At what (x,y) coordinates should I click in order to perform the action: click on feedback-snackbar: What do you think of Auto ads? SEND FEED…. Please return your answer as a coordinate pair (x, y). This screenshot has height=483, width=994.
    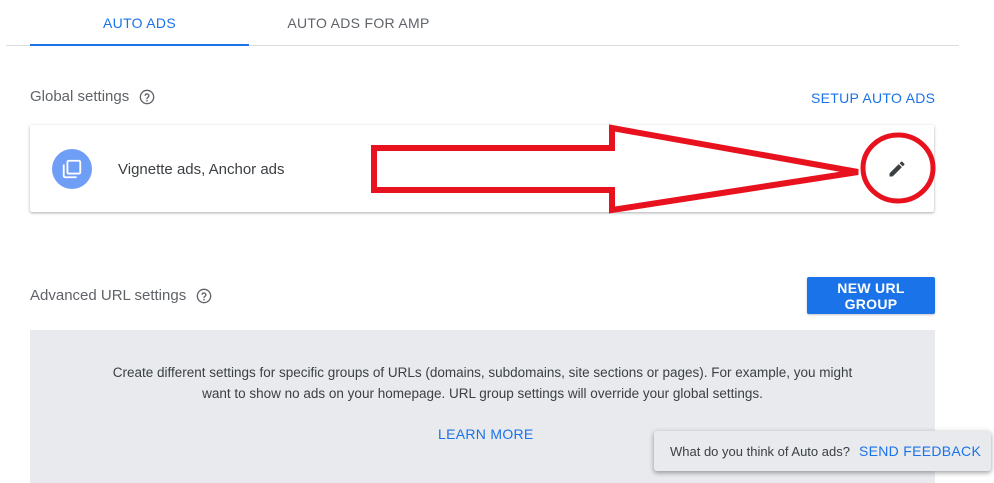
    Looking at the image, I should click on (822, 451).